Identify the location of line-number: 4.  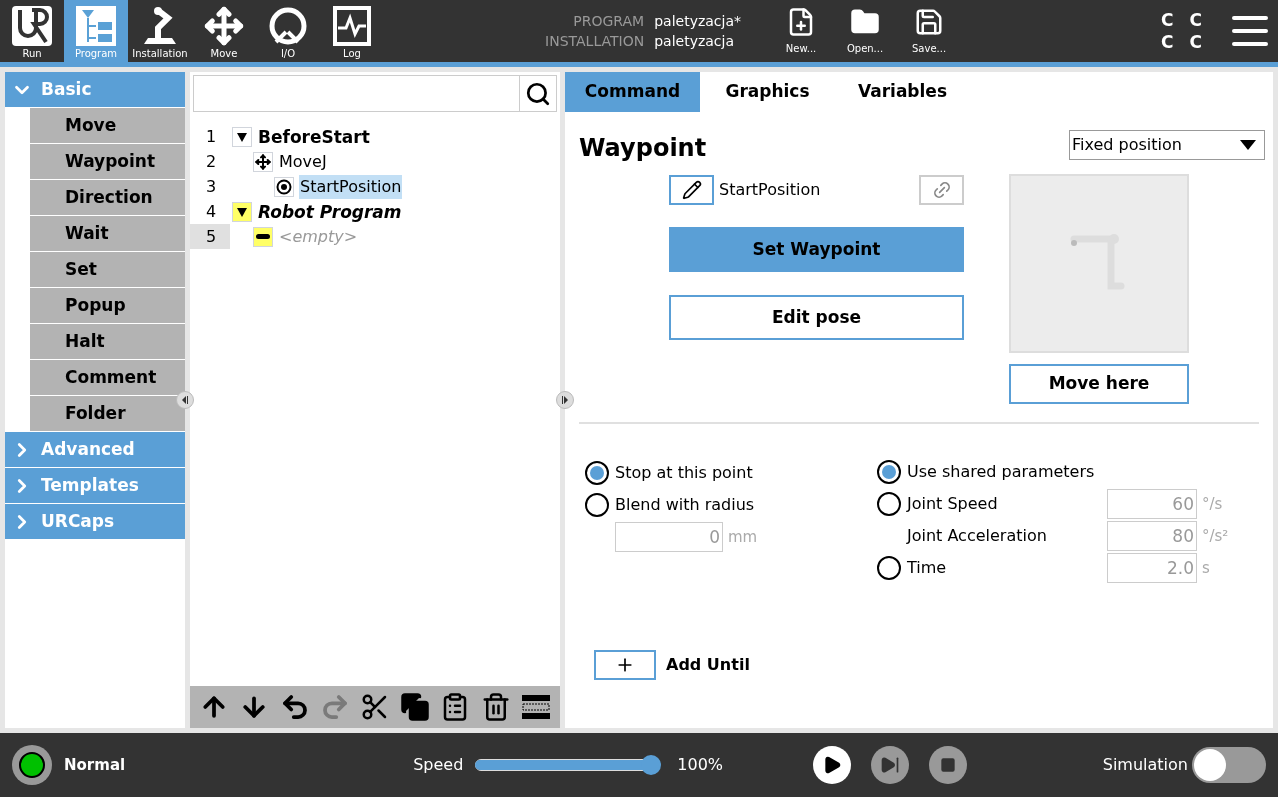
(211, 212).